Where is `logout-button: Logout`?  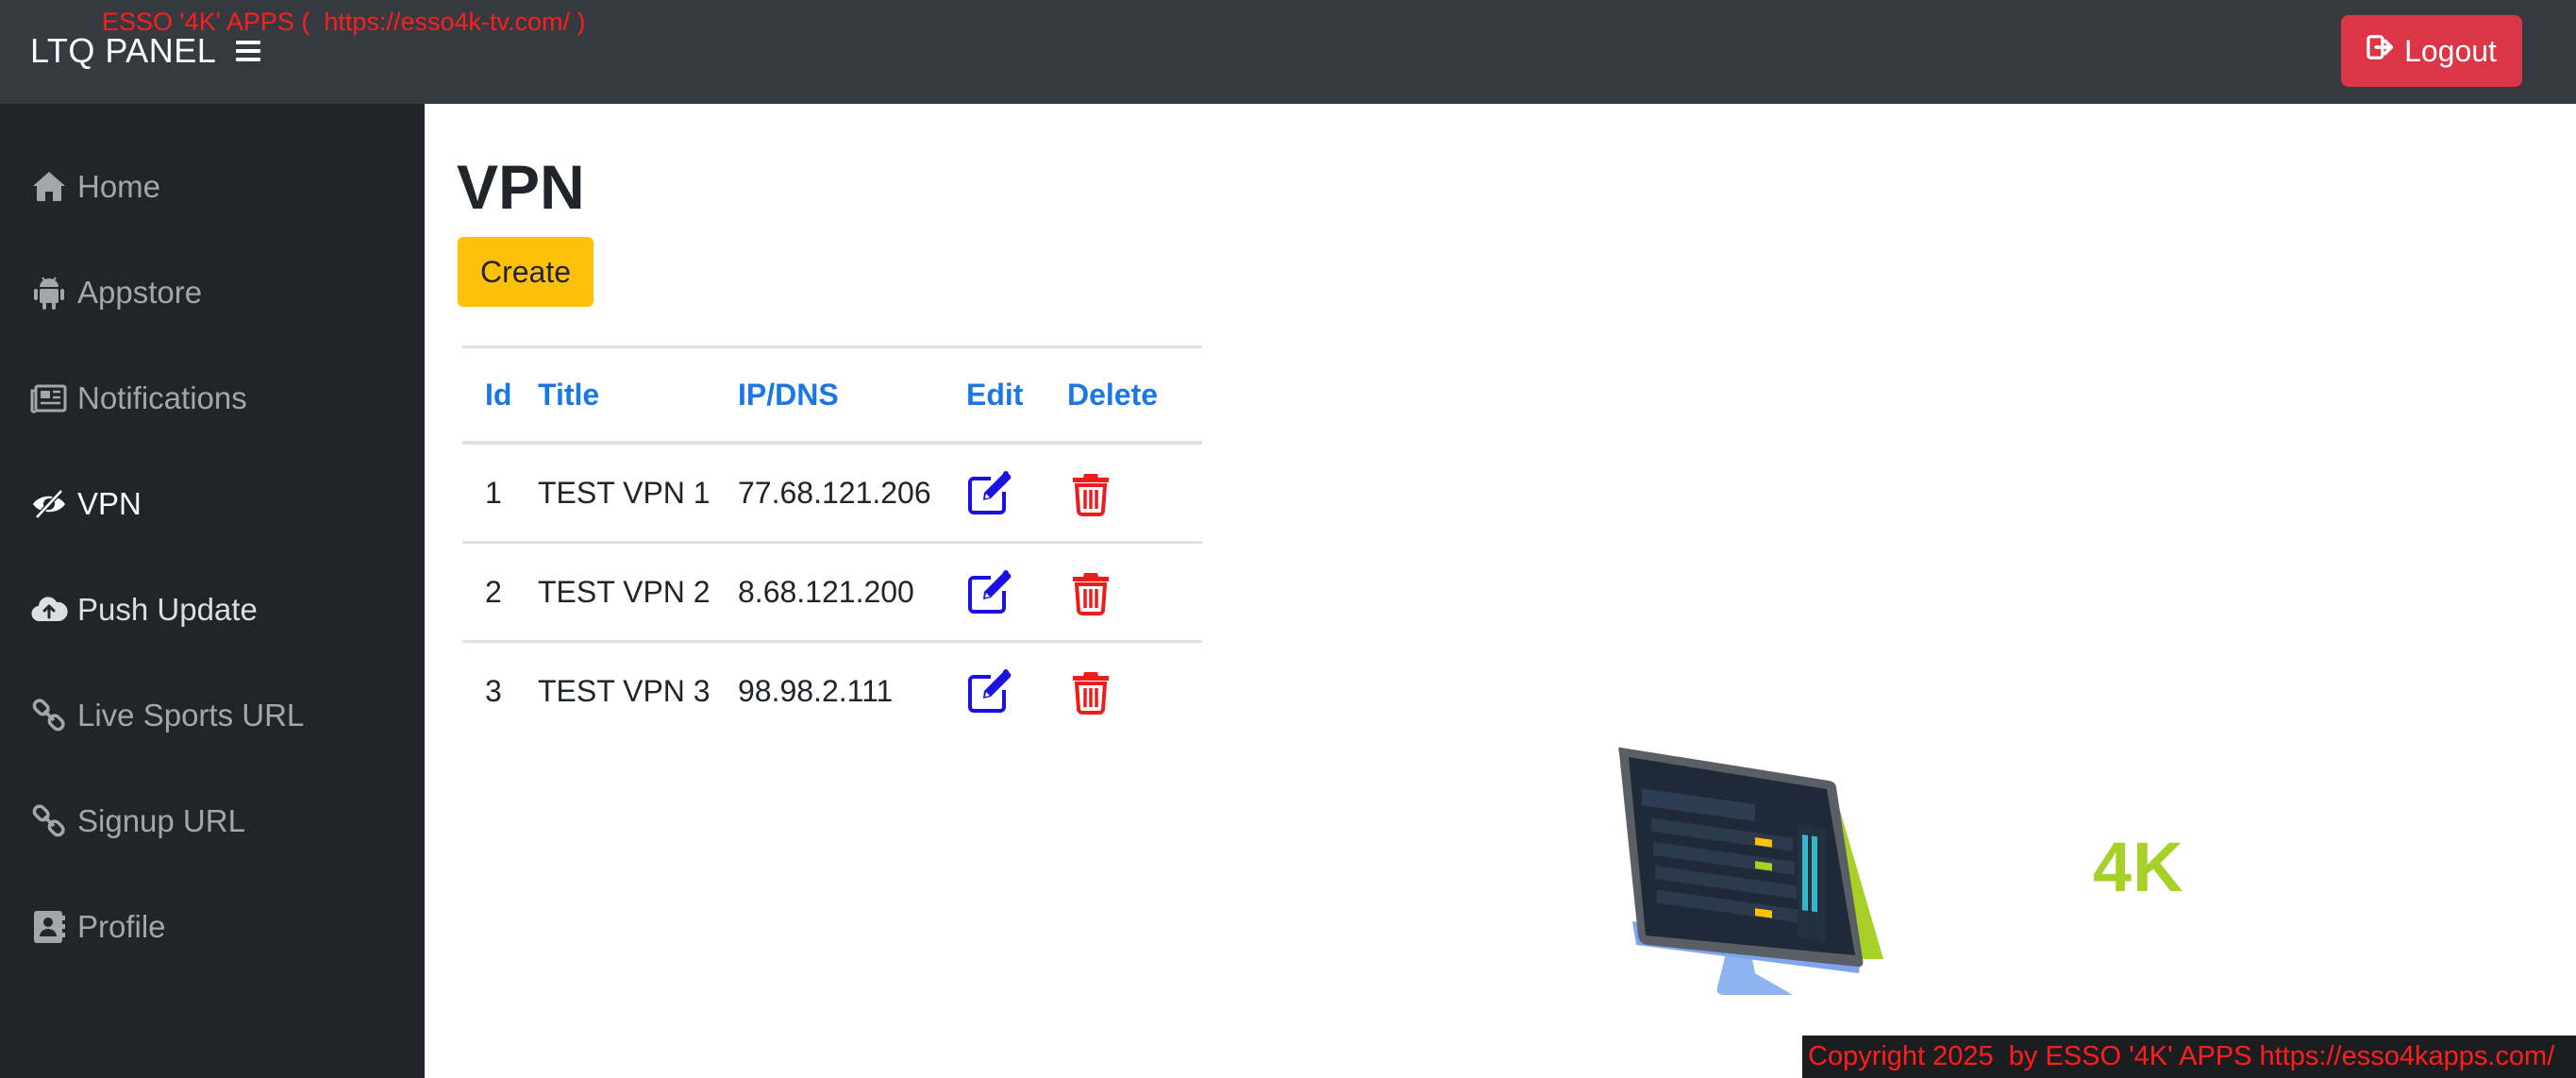 logout-button: Logout is located at coordinates (2431, 51).